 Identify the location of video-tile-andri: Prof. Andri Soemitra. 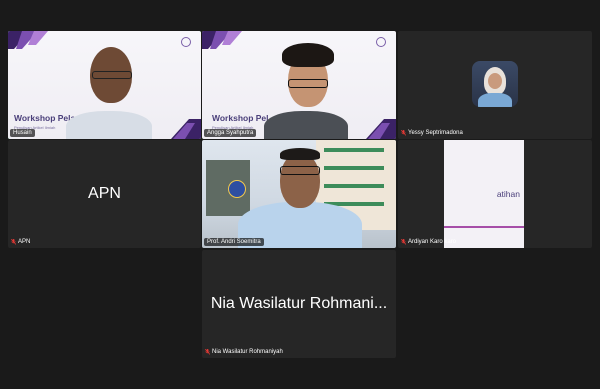
(299, 194).